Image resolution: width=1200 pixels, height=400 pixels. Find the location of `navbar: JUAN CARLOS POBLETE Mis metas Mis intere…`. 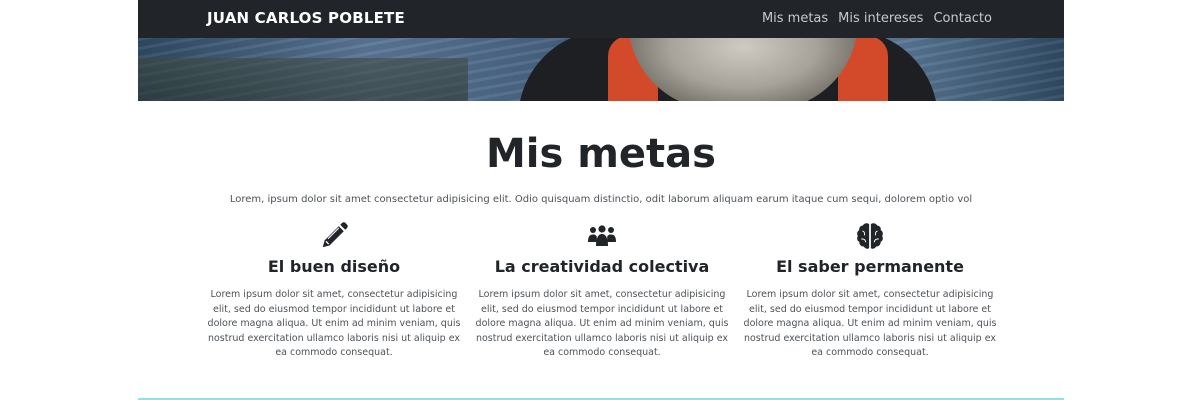

navbar: JUAN CARLOS POBLETE Mis metas Mis intere… is located at coordinates (601, 19).